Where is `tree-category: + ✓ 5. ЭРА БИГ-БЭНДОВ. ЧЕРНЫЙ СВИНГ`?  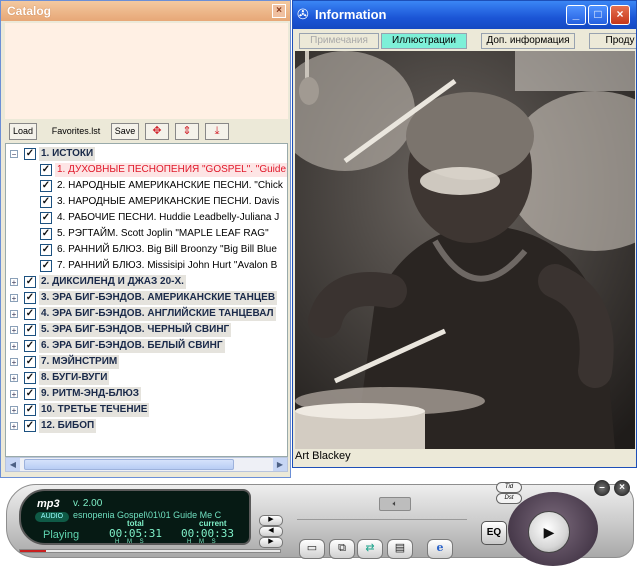
tree-category: + ✓ 5. ЭРА БИГ-БЭНДОВ. ЧЕРНЫЙ СВИНГ is located at coordinates (146, 330).